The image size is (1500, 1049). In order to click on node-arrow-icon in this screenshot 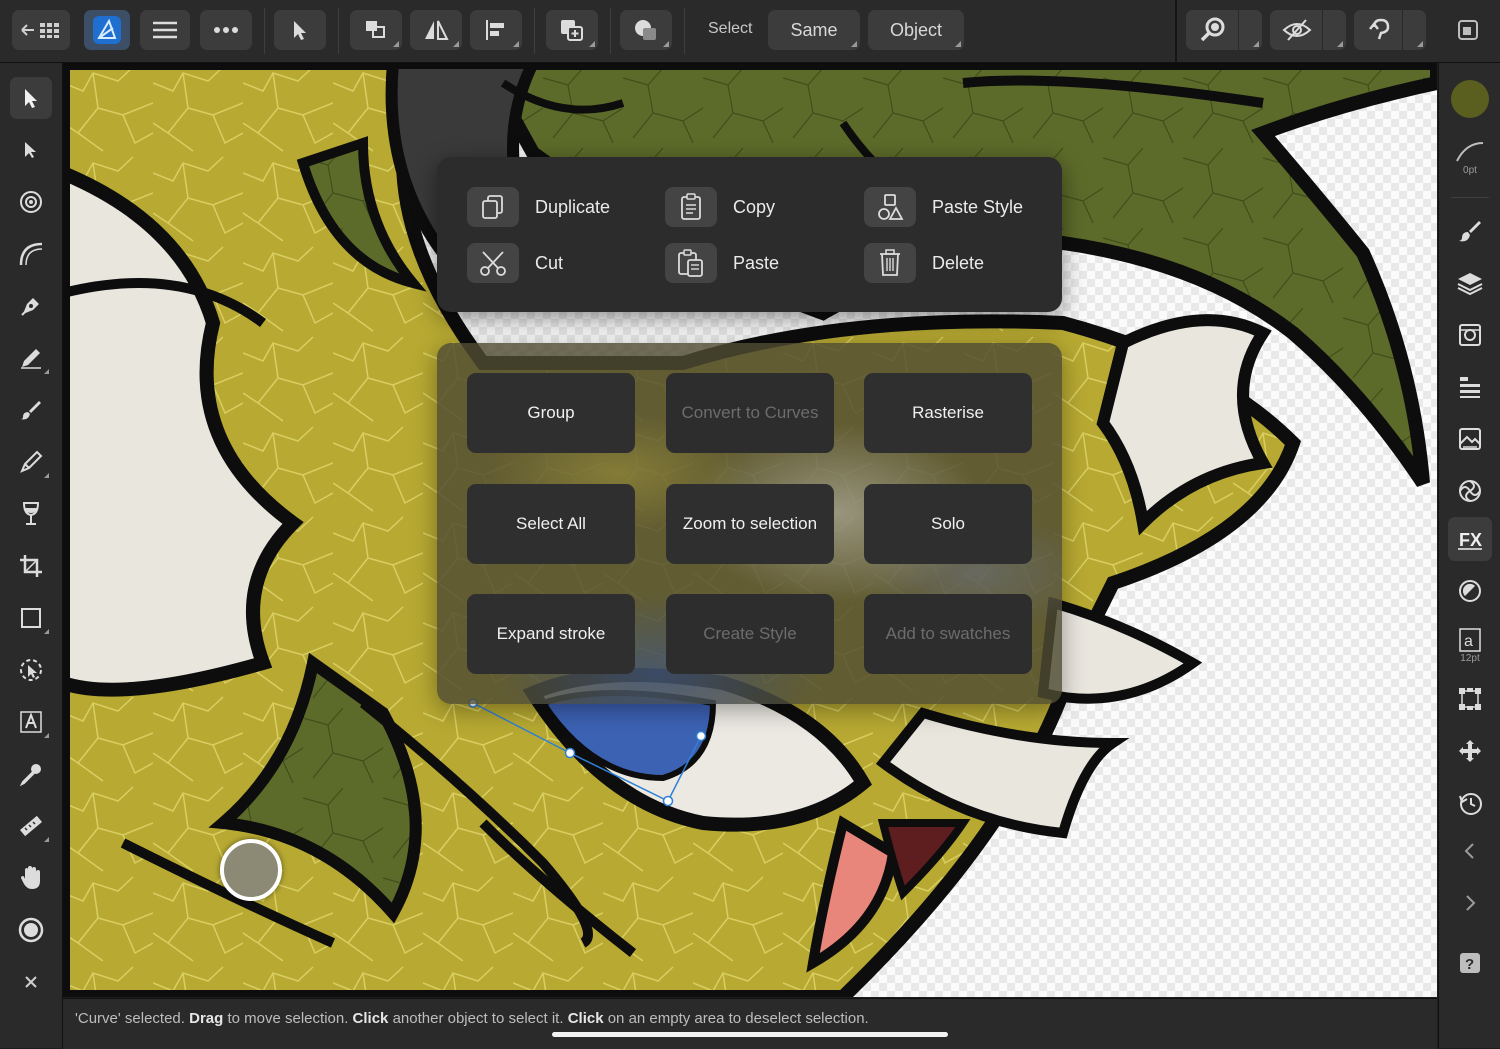, I will do `click(30, 150)`.